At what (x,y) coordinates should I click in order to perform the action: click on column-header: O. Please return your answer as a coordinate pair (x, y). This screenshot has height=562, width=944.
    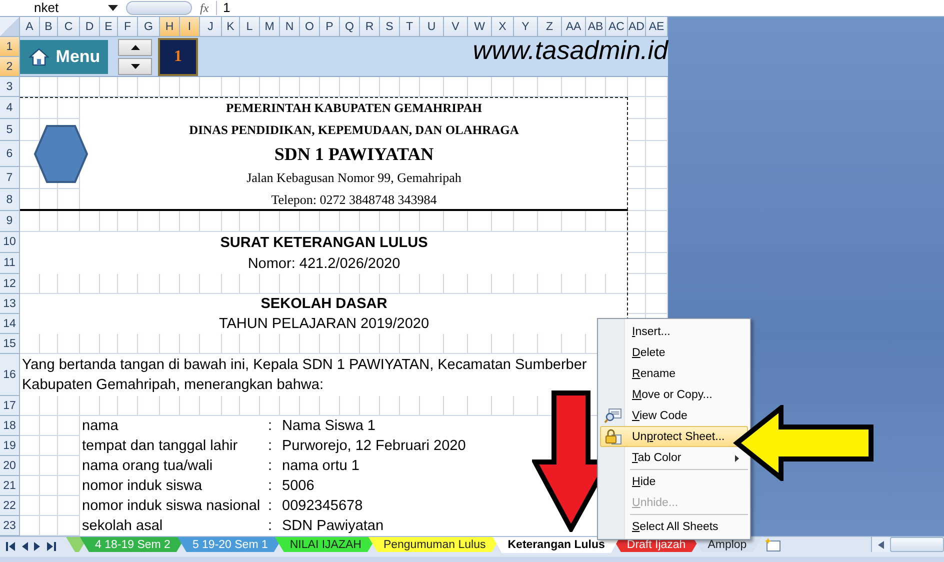
    Looking at the image, I should click on (310, 27).